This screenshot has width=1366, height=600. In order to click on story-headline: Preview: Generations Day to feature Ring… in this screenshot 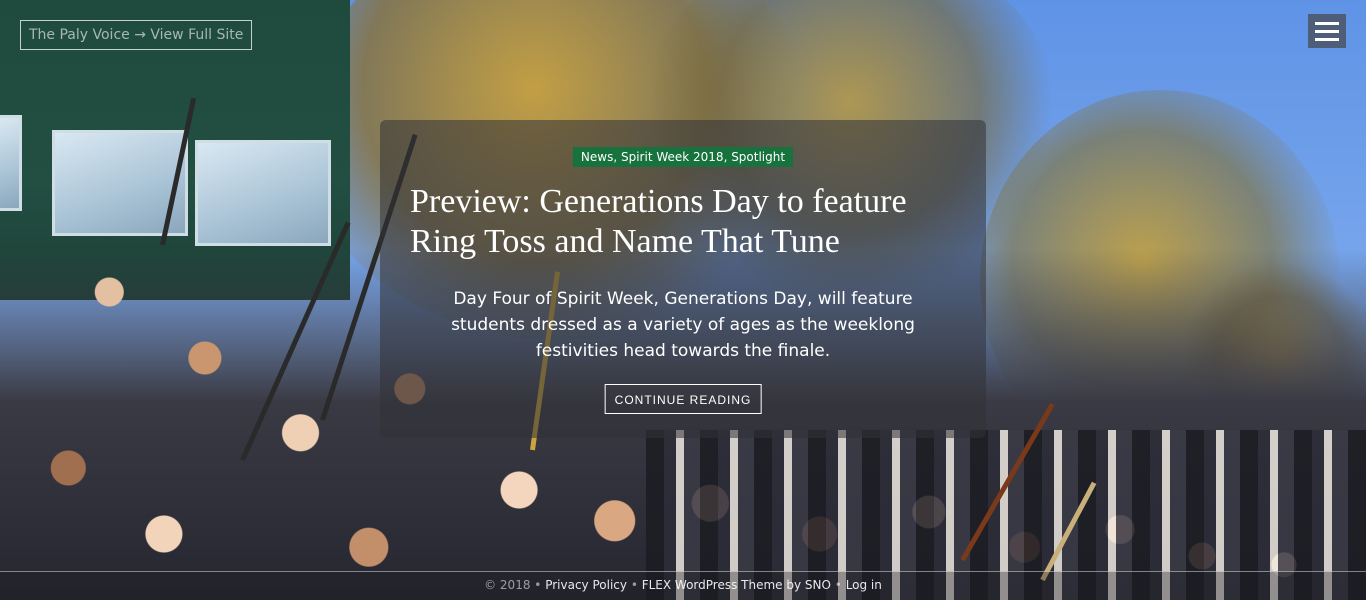, I will do `click(690, 222)`.